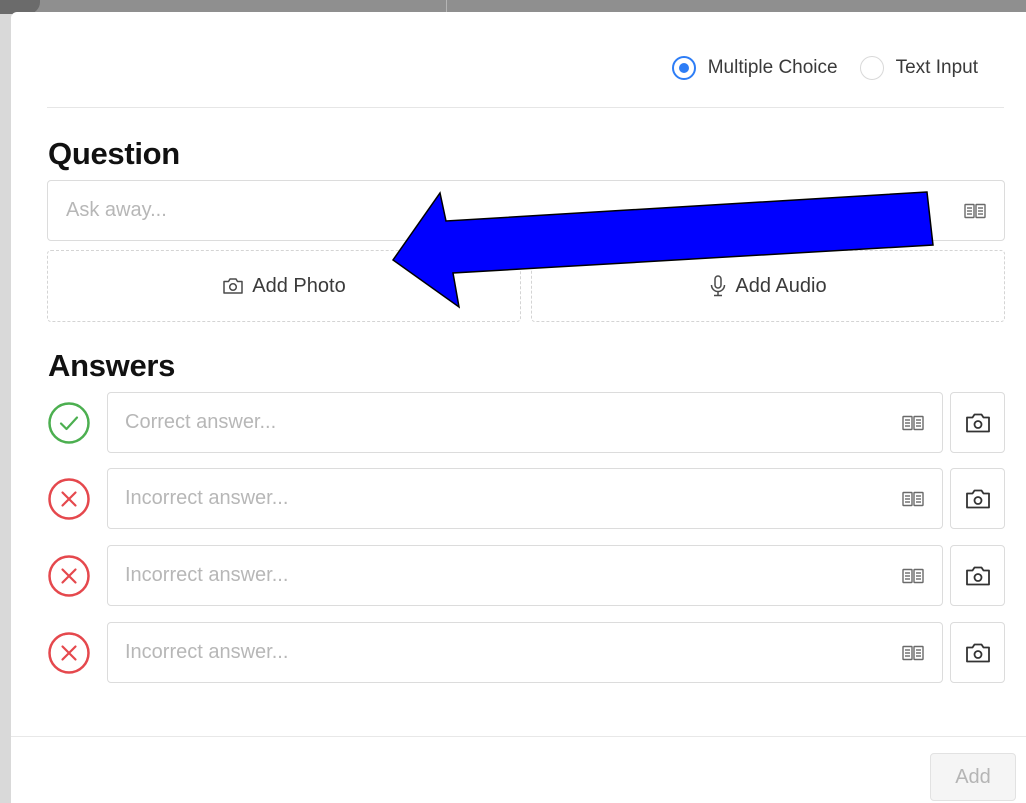  Describe the element at coordinates (781, 285) in the screenshot. I see `add-audio-label: Add Audio` at that location.